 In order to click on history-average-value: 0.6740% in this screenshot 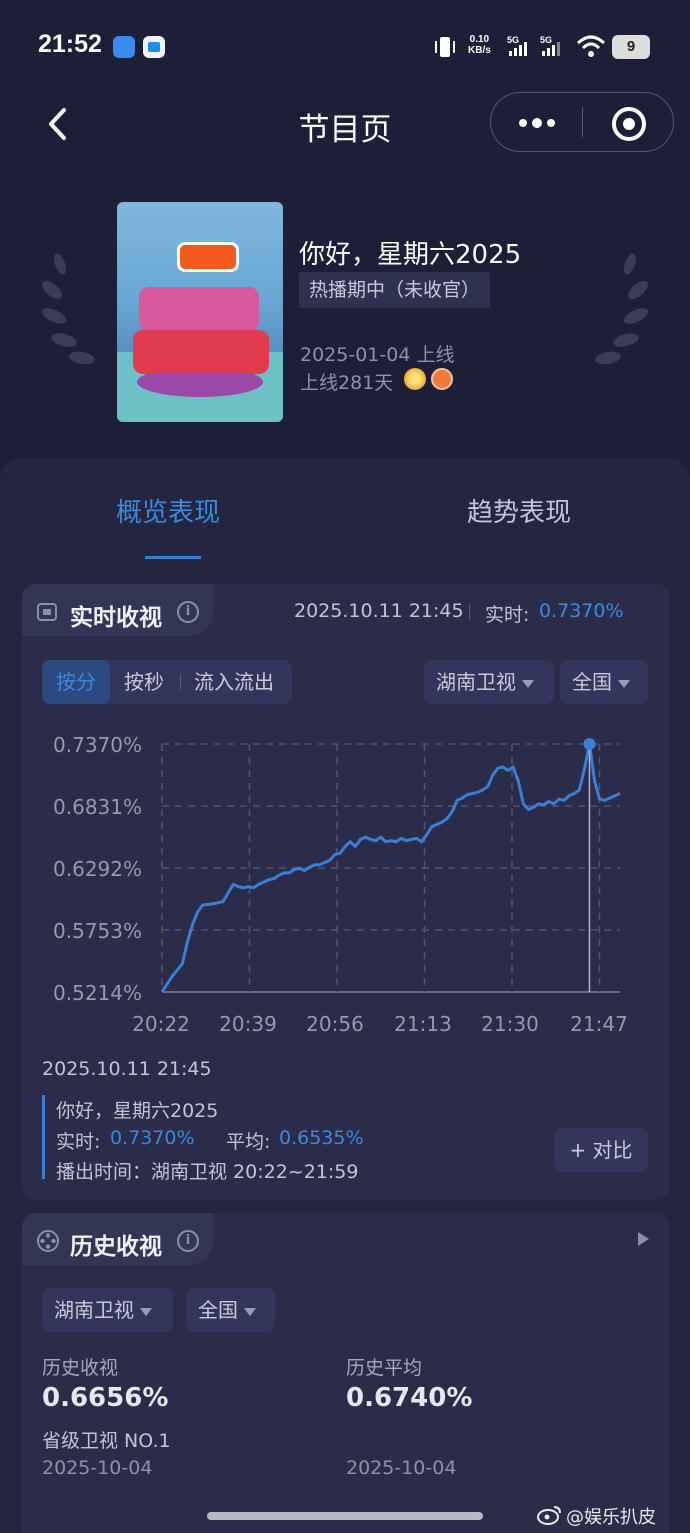, I will do `click(409, 1398)`.